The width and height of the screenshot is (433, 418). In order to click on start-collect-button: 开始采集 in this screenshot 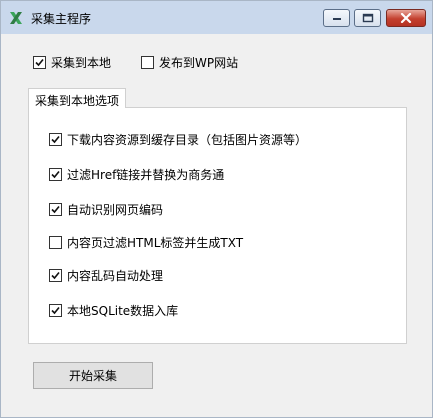, I will do `click(93, 375)`.